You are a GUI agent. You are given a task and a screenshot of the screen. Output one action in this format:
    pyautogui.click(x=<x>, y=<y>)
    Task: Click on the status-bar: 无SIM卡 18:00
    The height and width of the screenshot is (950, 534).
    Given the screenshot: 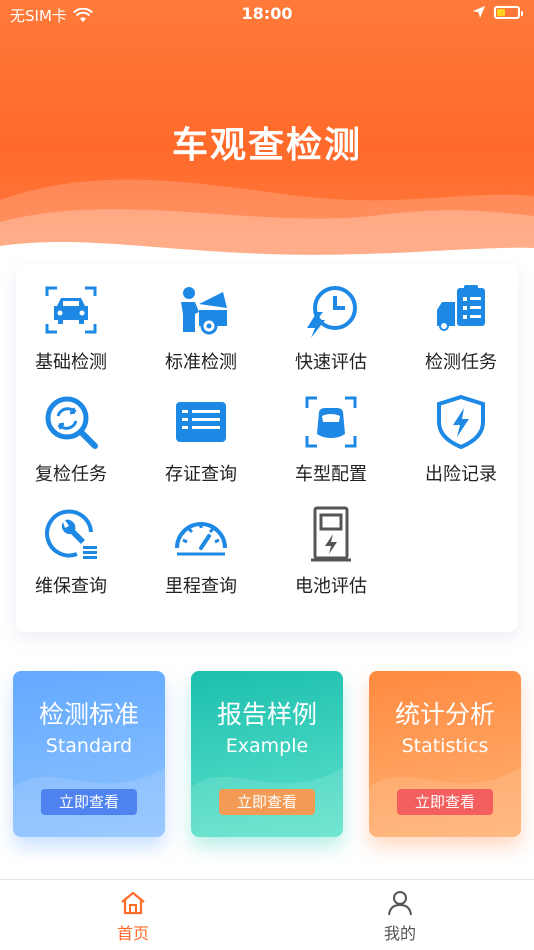 What is the action you would take?
    pyautogui.click(x=267, y=15)
    